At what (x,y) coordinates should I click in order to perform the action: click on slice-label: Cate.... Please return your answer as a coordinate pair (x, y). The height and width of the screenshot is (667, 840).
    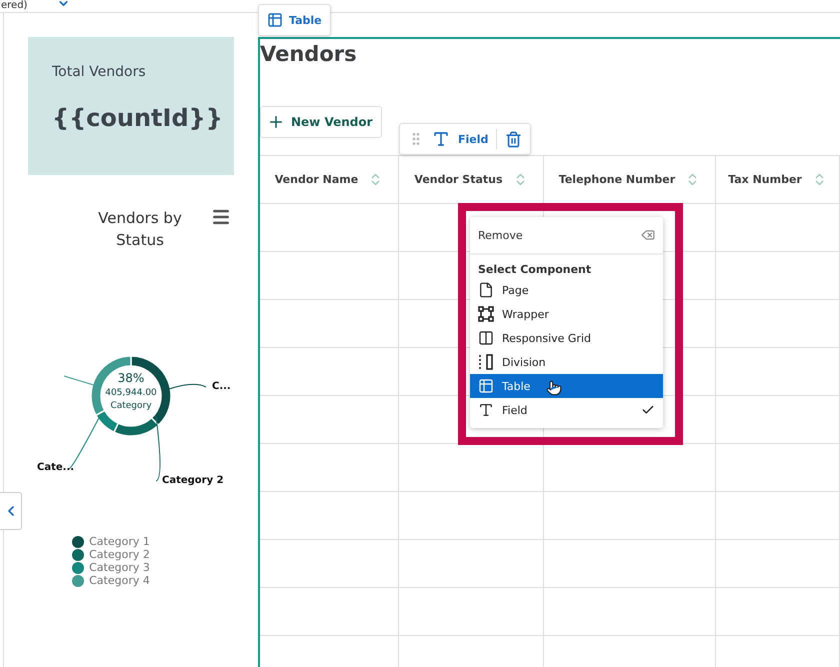
    Looking at the image, I should click on (55, 467).